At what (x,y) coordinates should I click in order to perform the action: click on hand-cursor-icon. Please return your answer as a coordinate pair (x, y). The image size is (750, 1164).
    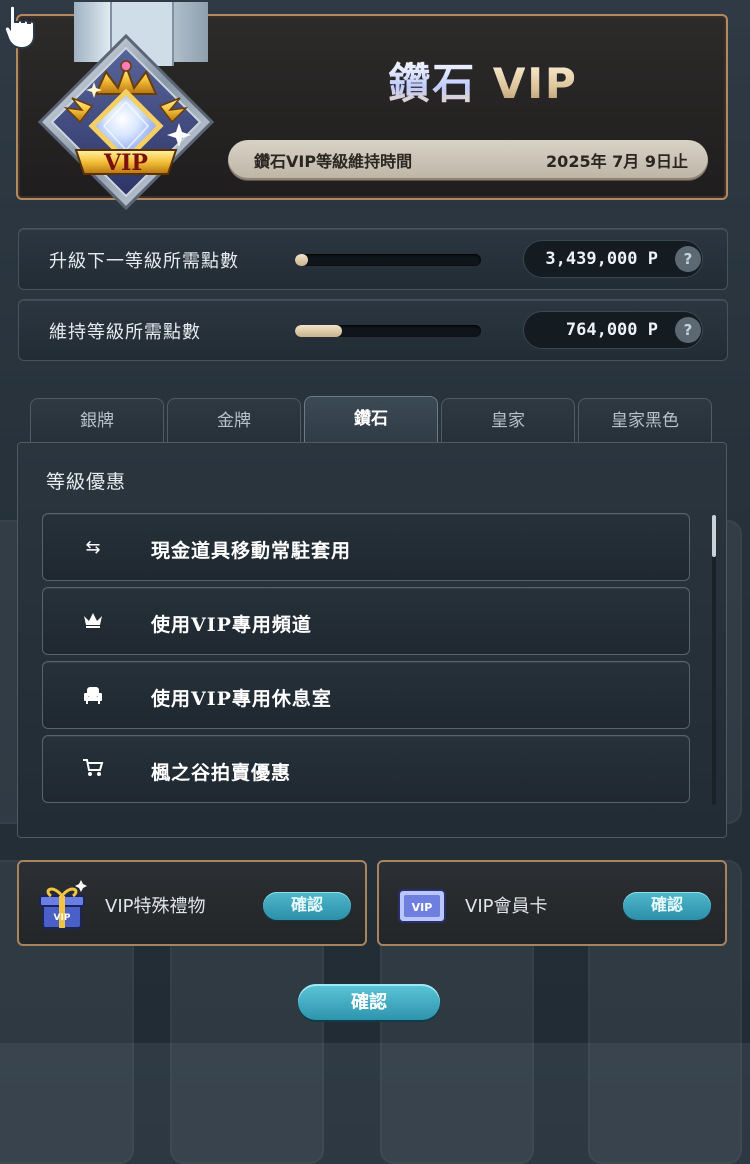
    Looking at the image, I should click on (19, 27).